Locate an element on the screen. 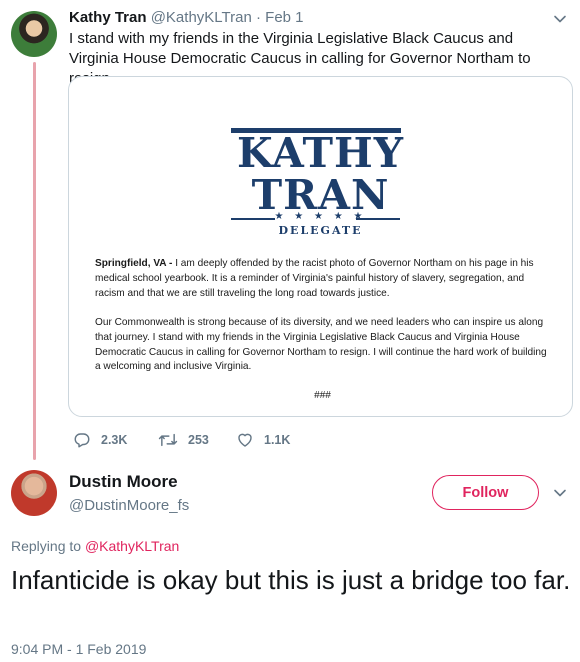  thread-connector-line is located at coordinates (34, 261).